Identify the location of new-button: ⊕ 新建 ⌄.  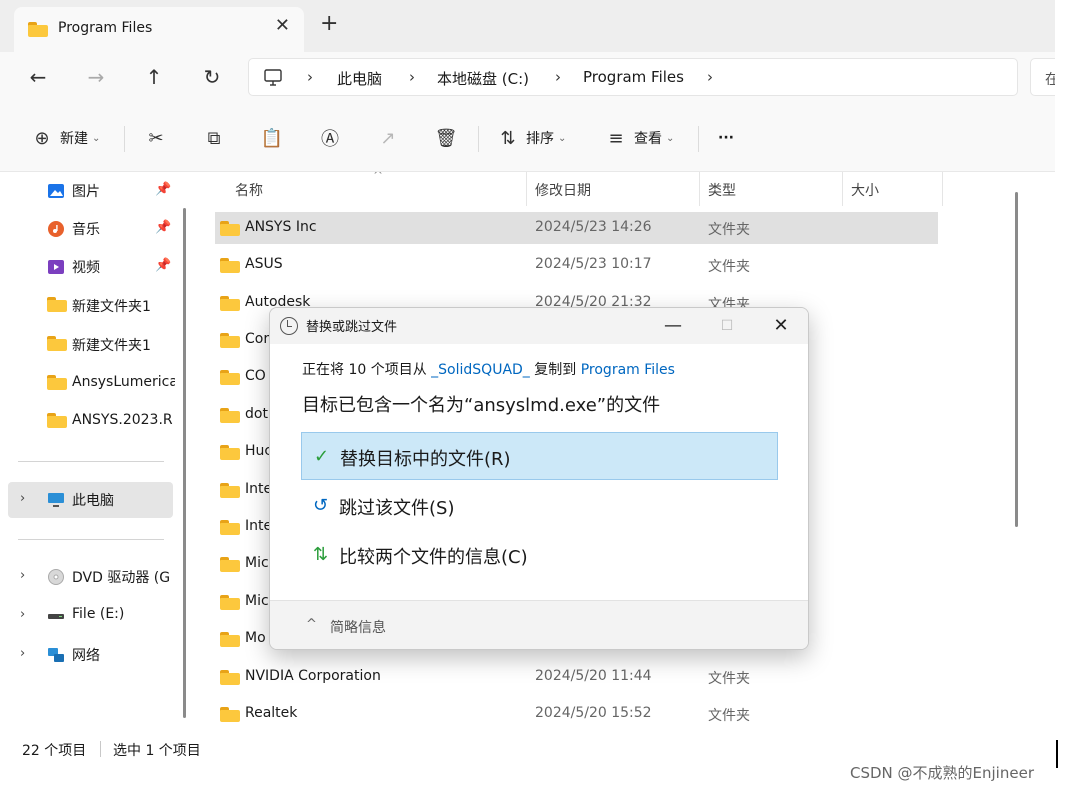
(65, 138).